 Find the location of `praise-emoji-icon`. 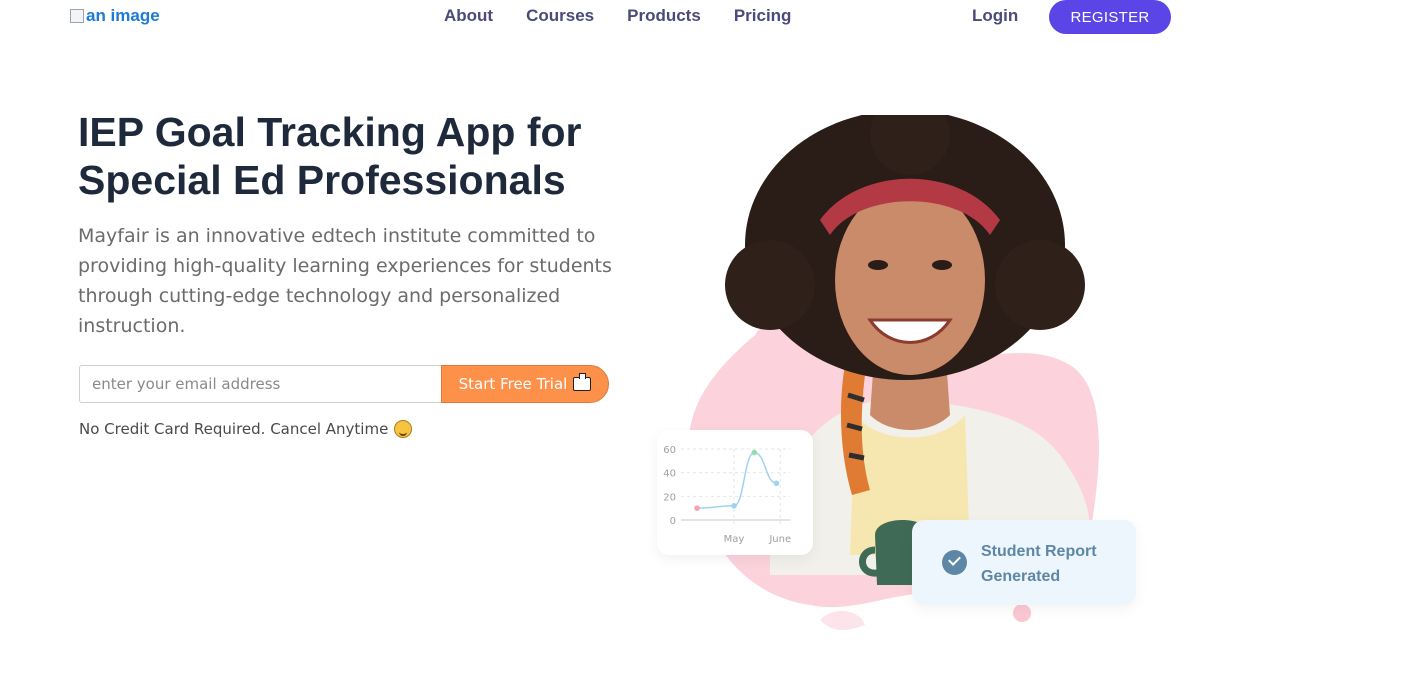

praise-emoji-icon is located at coordinates (403, 429).